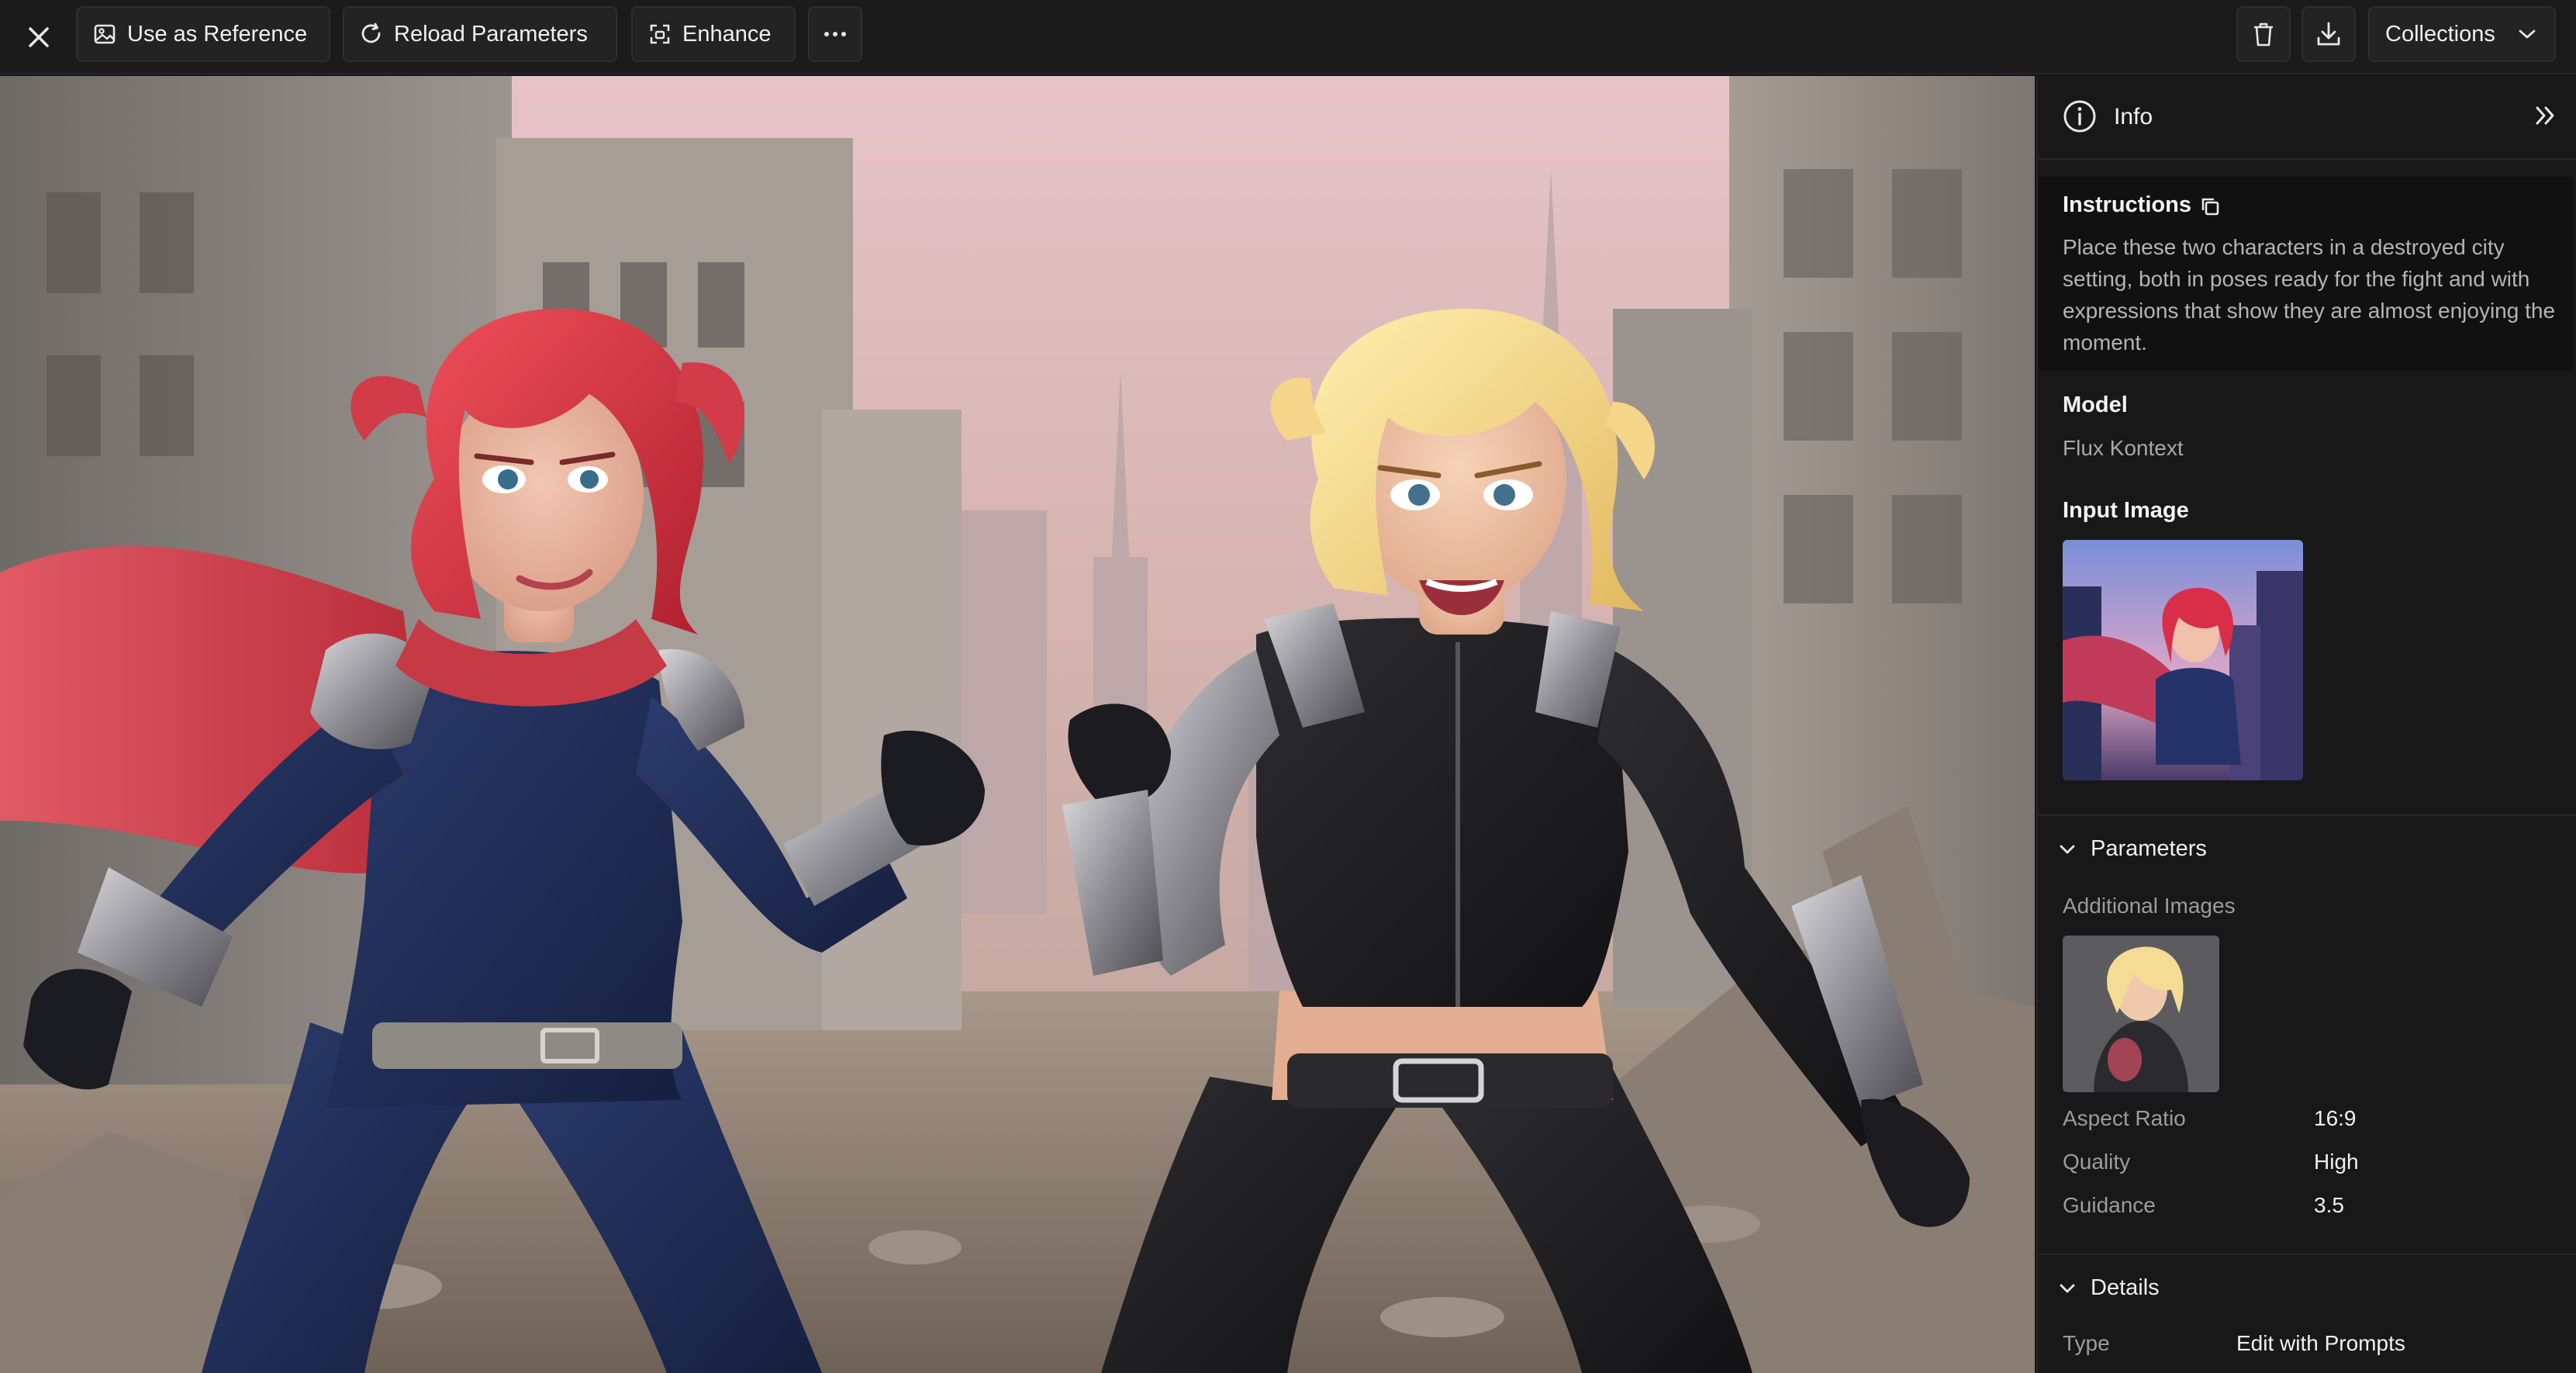  I want to click on input-image-thumbnail, so click(2183, 660).